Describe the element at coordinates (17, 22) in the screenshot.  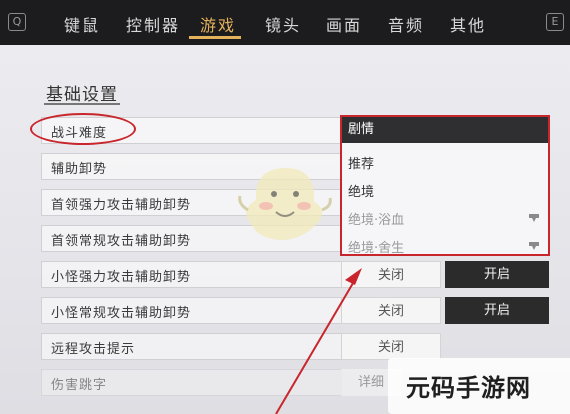
I see `key-hint-left: Q` at that location.